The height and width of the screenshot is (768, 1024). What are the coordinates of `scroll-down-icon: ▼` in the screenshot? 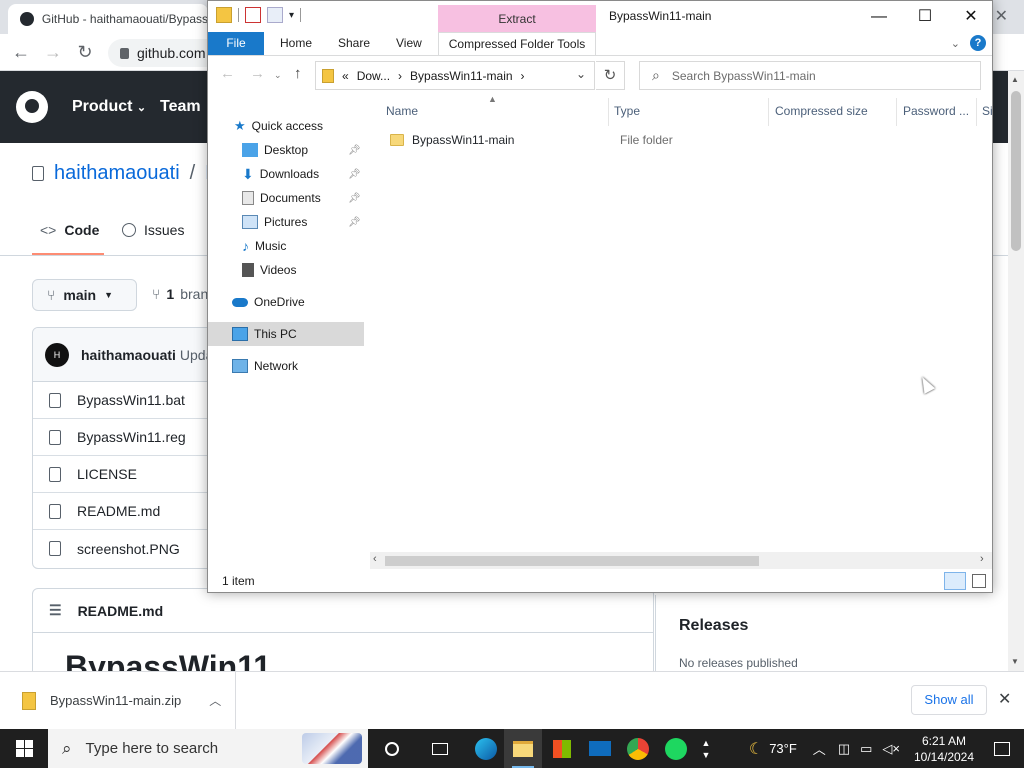 It's located at (1015, 661).